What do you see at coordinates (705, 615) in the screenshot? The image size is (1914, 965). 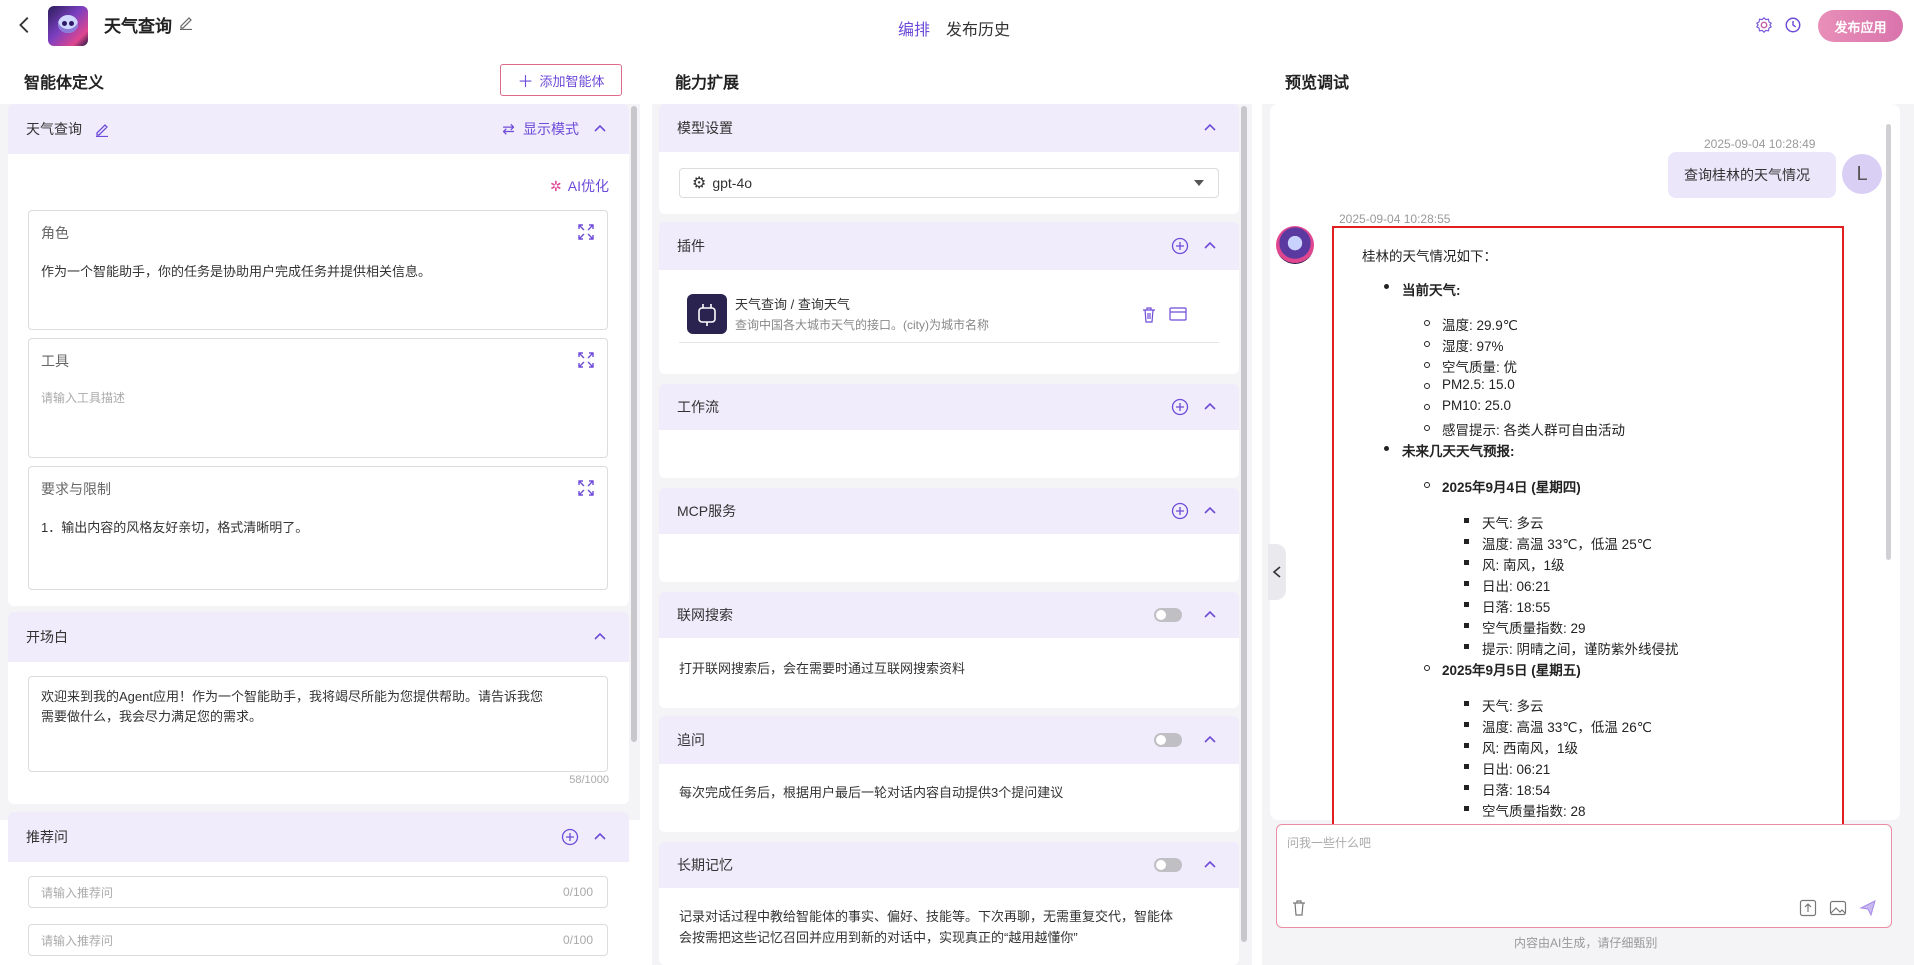 I see `web-search-label: 联网搜索` at bounding box center [705, 615].